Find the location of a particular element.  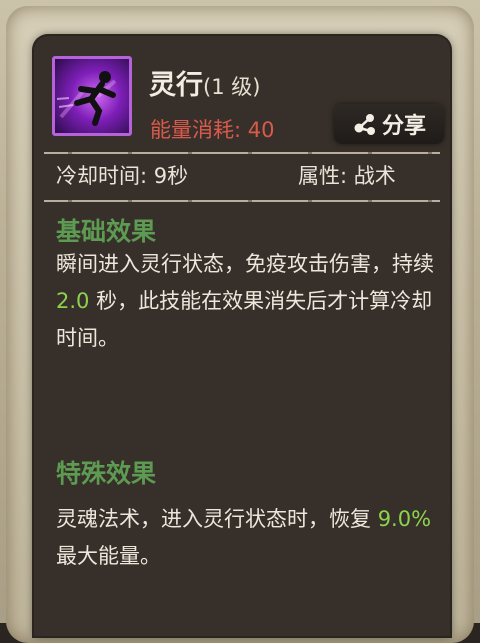

basic-effect-text-1: 瞬间进入灵行状态，免疫攻击伤害，持续 is located at coordinates (245, 264).